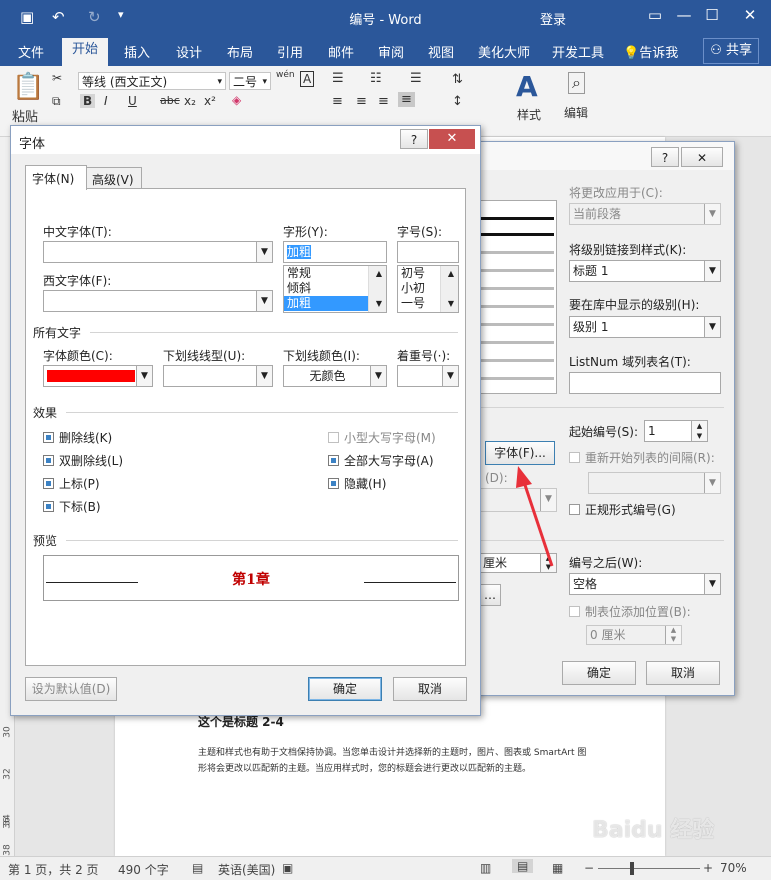  I want to click on zoom-out-icon: −, so click(589, 868).